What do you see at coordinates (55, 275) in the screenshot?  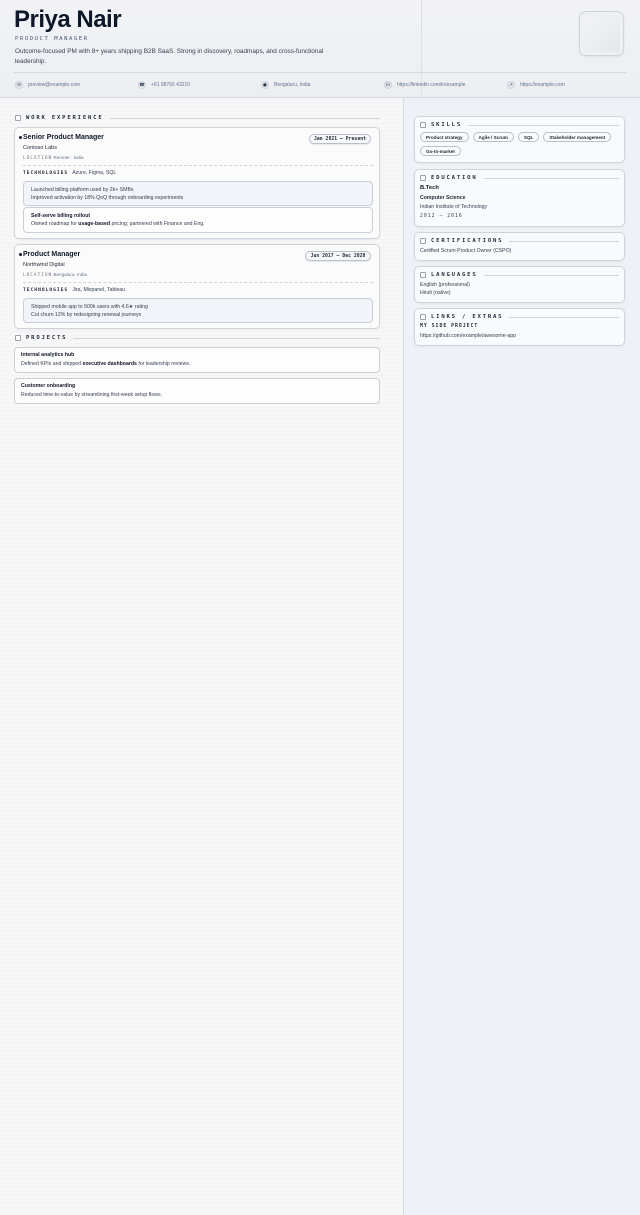 I see `job-location: LOCATION Bengaluru, India` at bounding box center [55, 275].